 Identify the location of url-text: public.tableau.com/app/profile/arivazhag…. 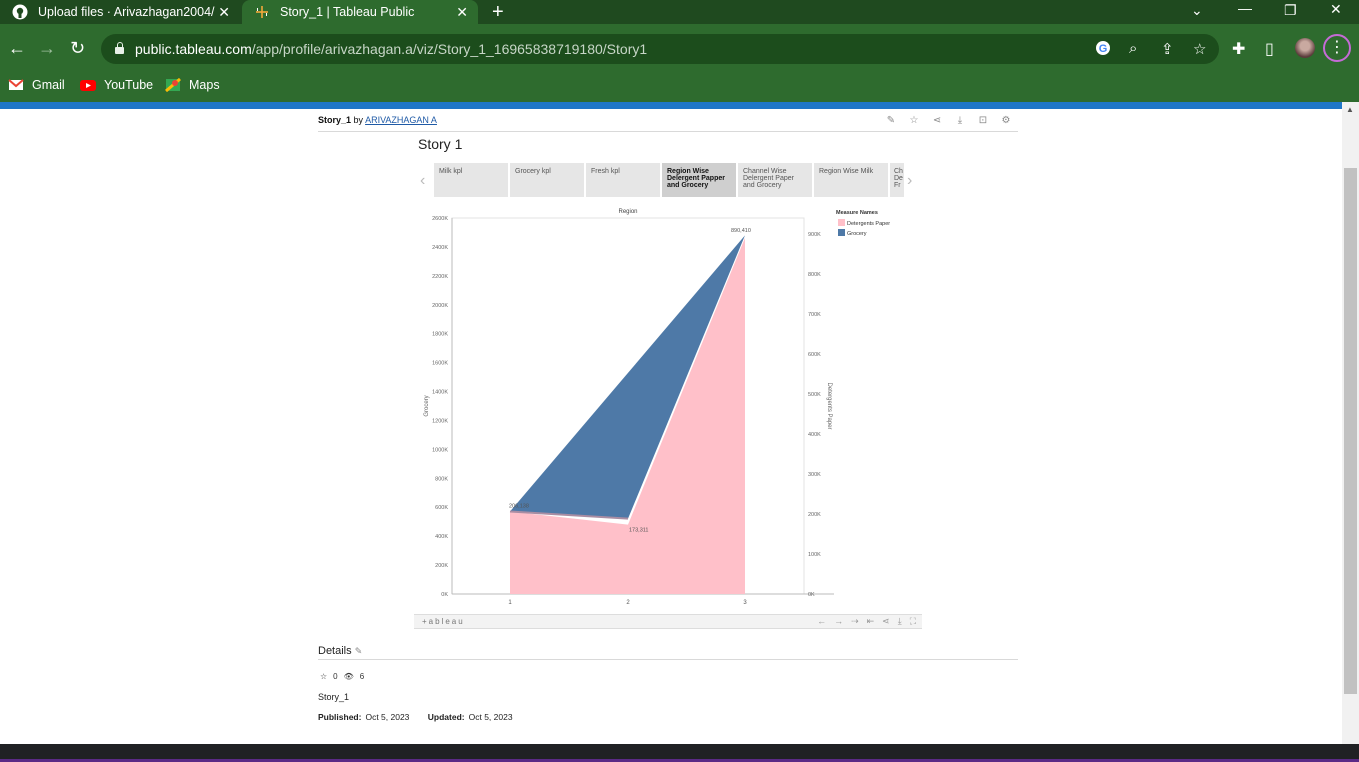
(391, 49).